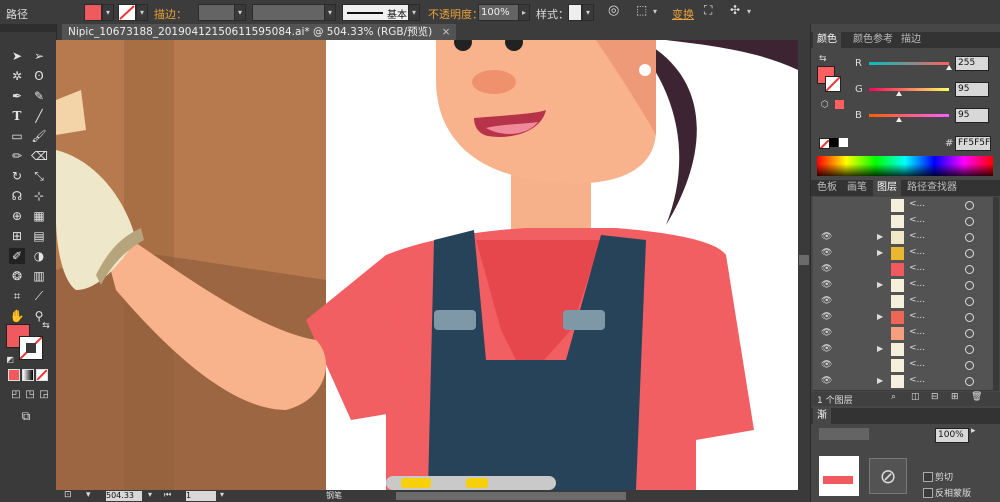 This screenshot has height=502, width=1000. I want to click on new-layer-icon: ⊞, so click(955, 397).